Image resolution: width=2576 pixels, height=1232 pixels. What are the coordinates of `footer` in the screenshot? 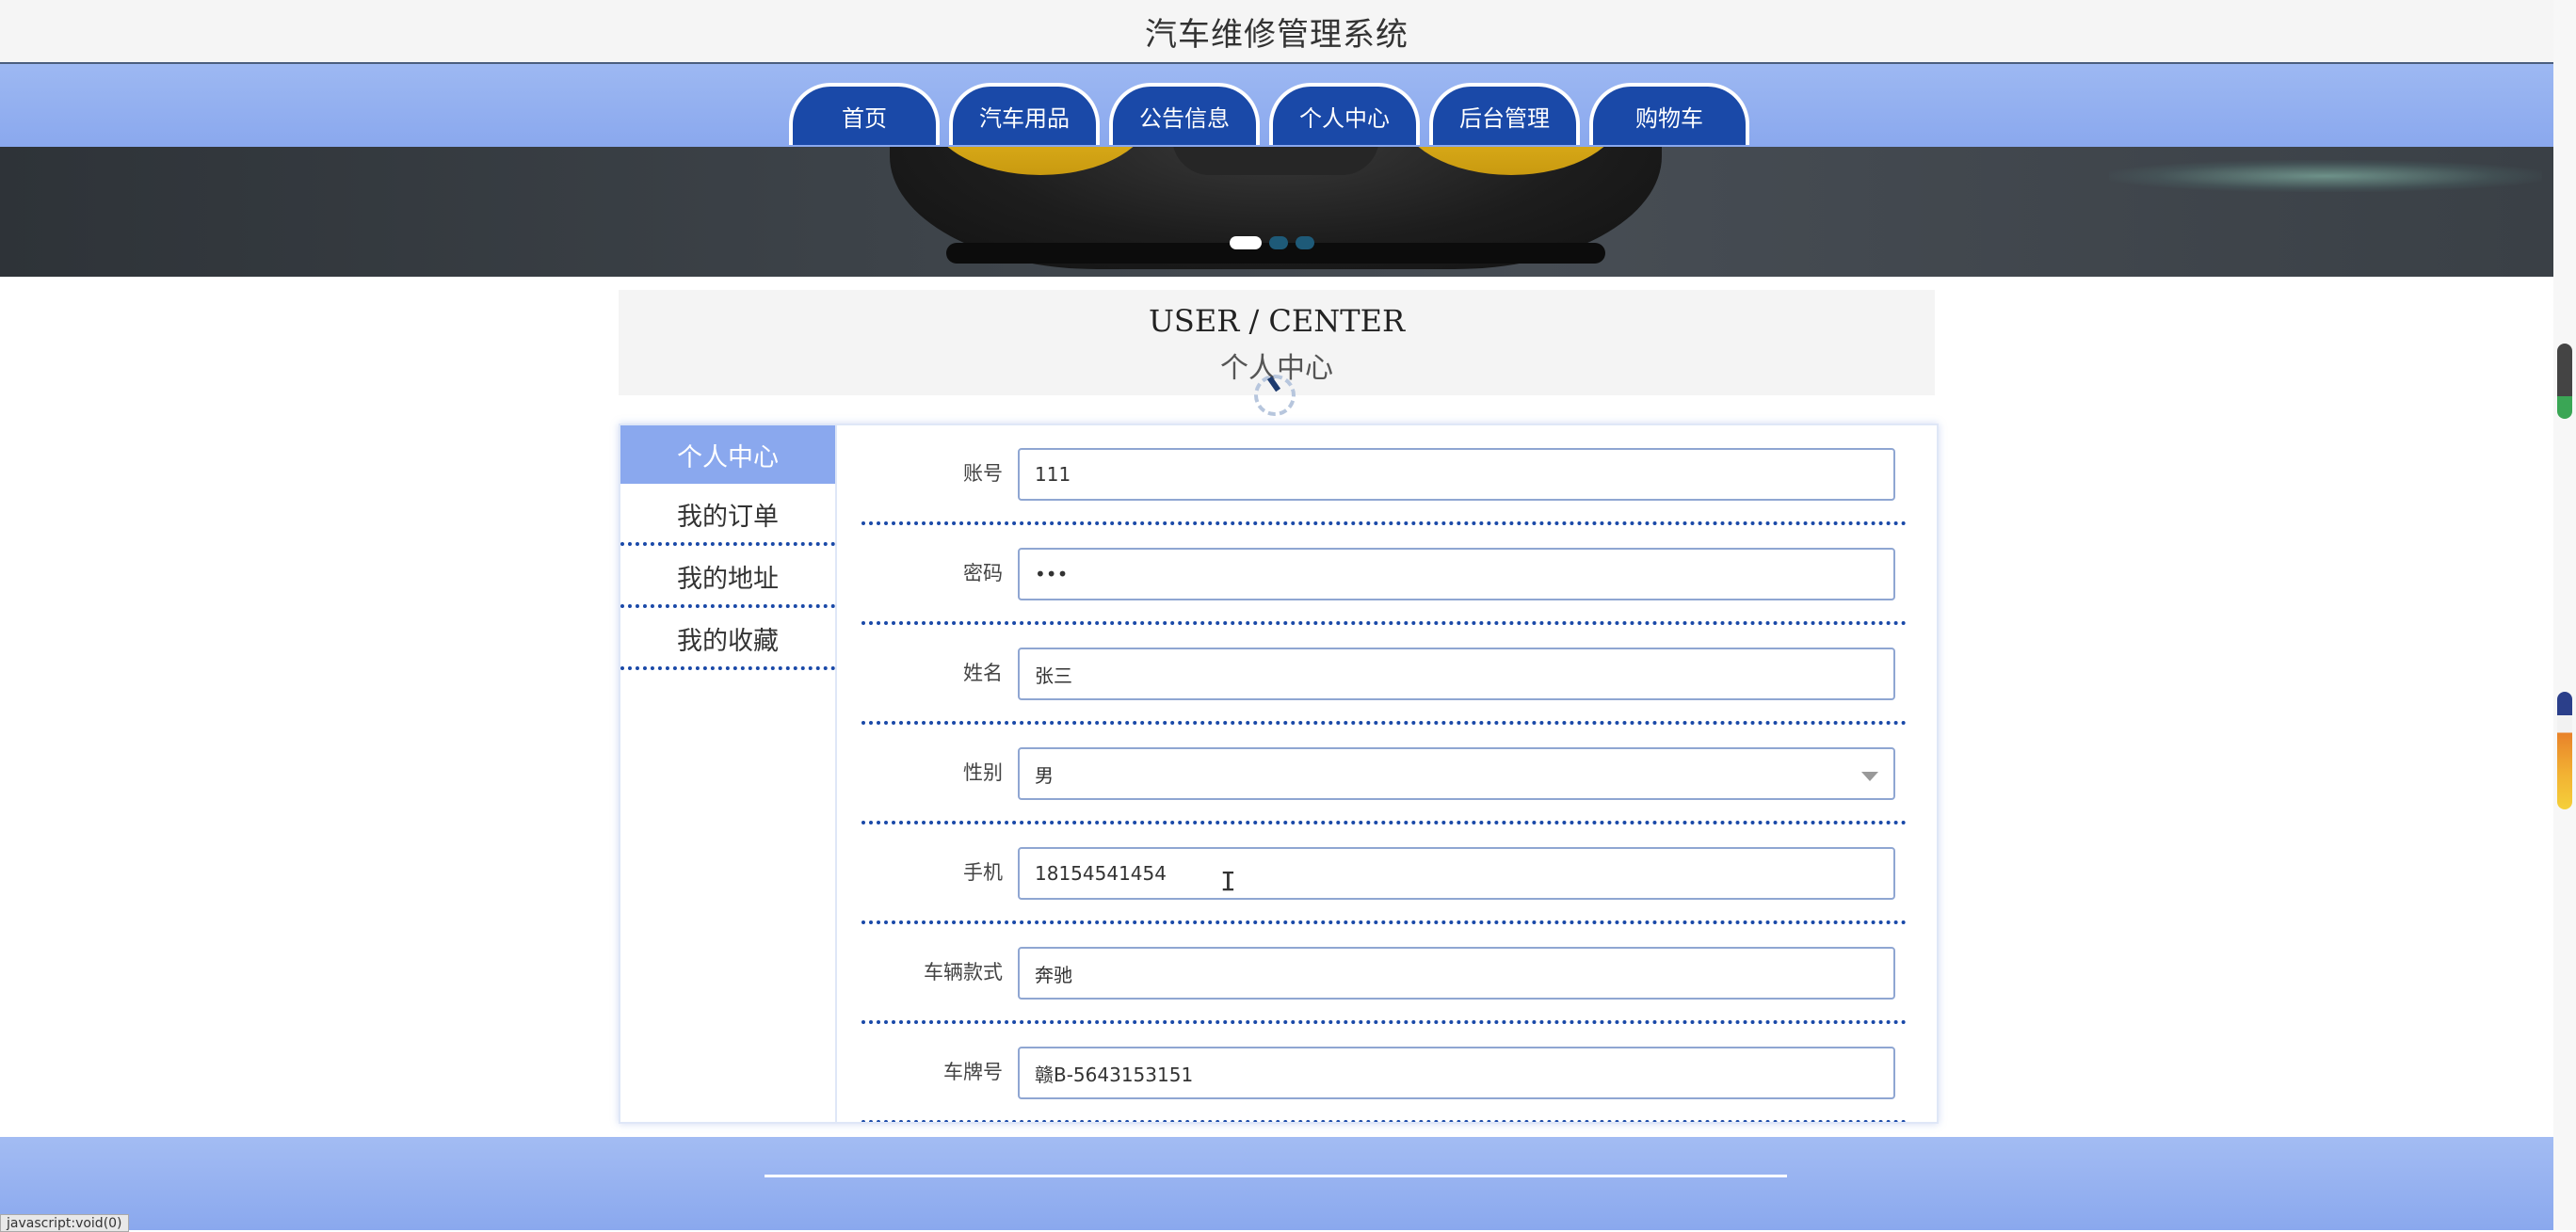 It's located at (1276, 1183).